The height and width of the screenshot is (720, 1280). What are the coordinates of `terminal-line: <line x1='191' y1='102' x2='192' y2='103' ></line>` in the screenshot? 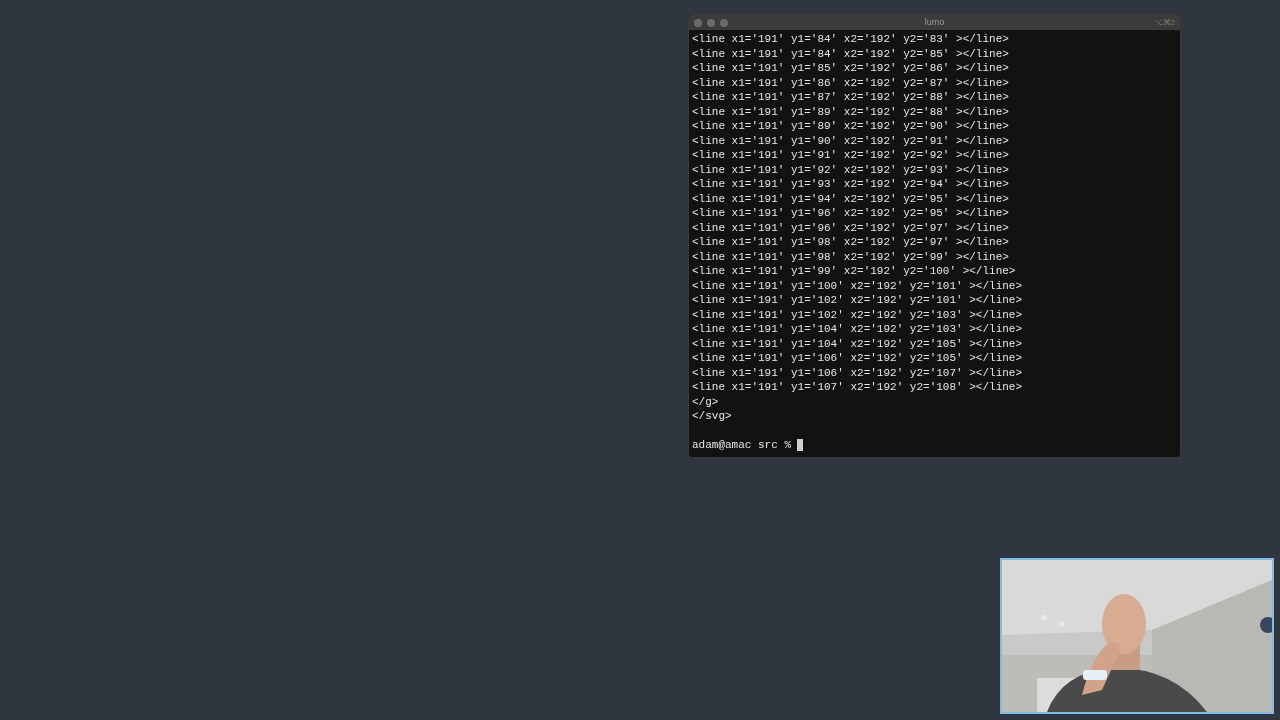 It's located at (857, 314).